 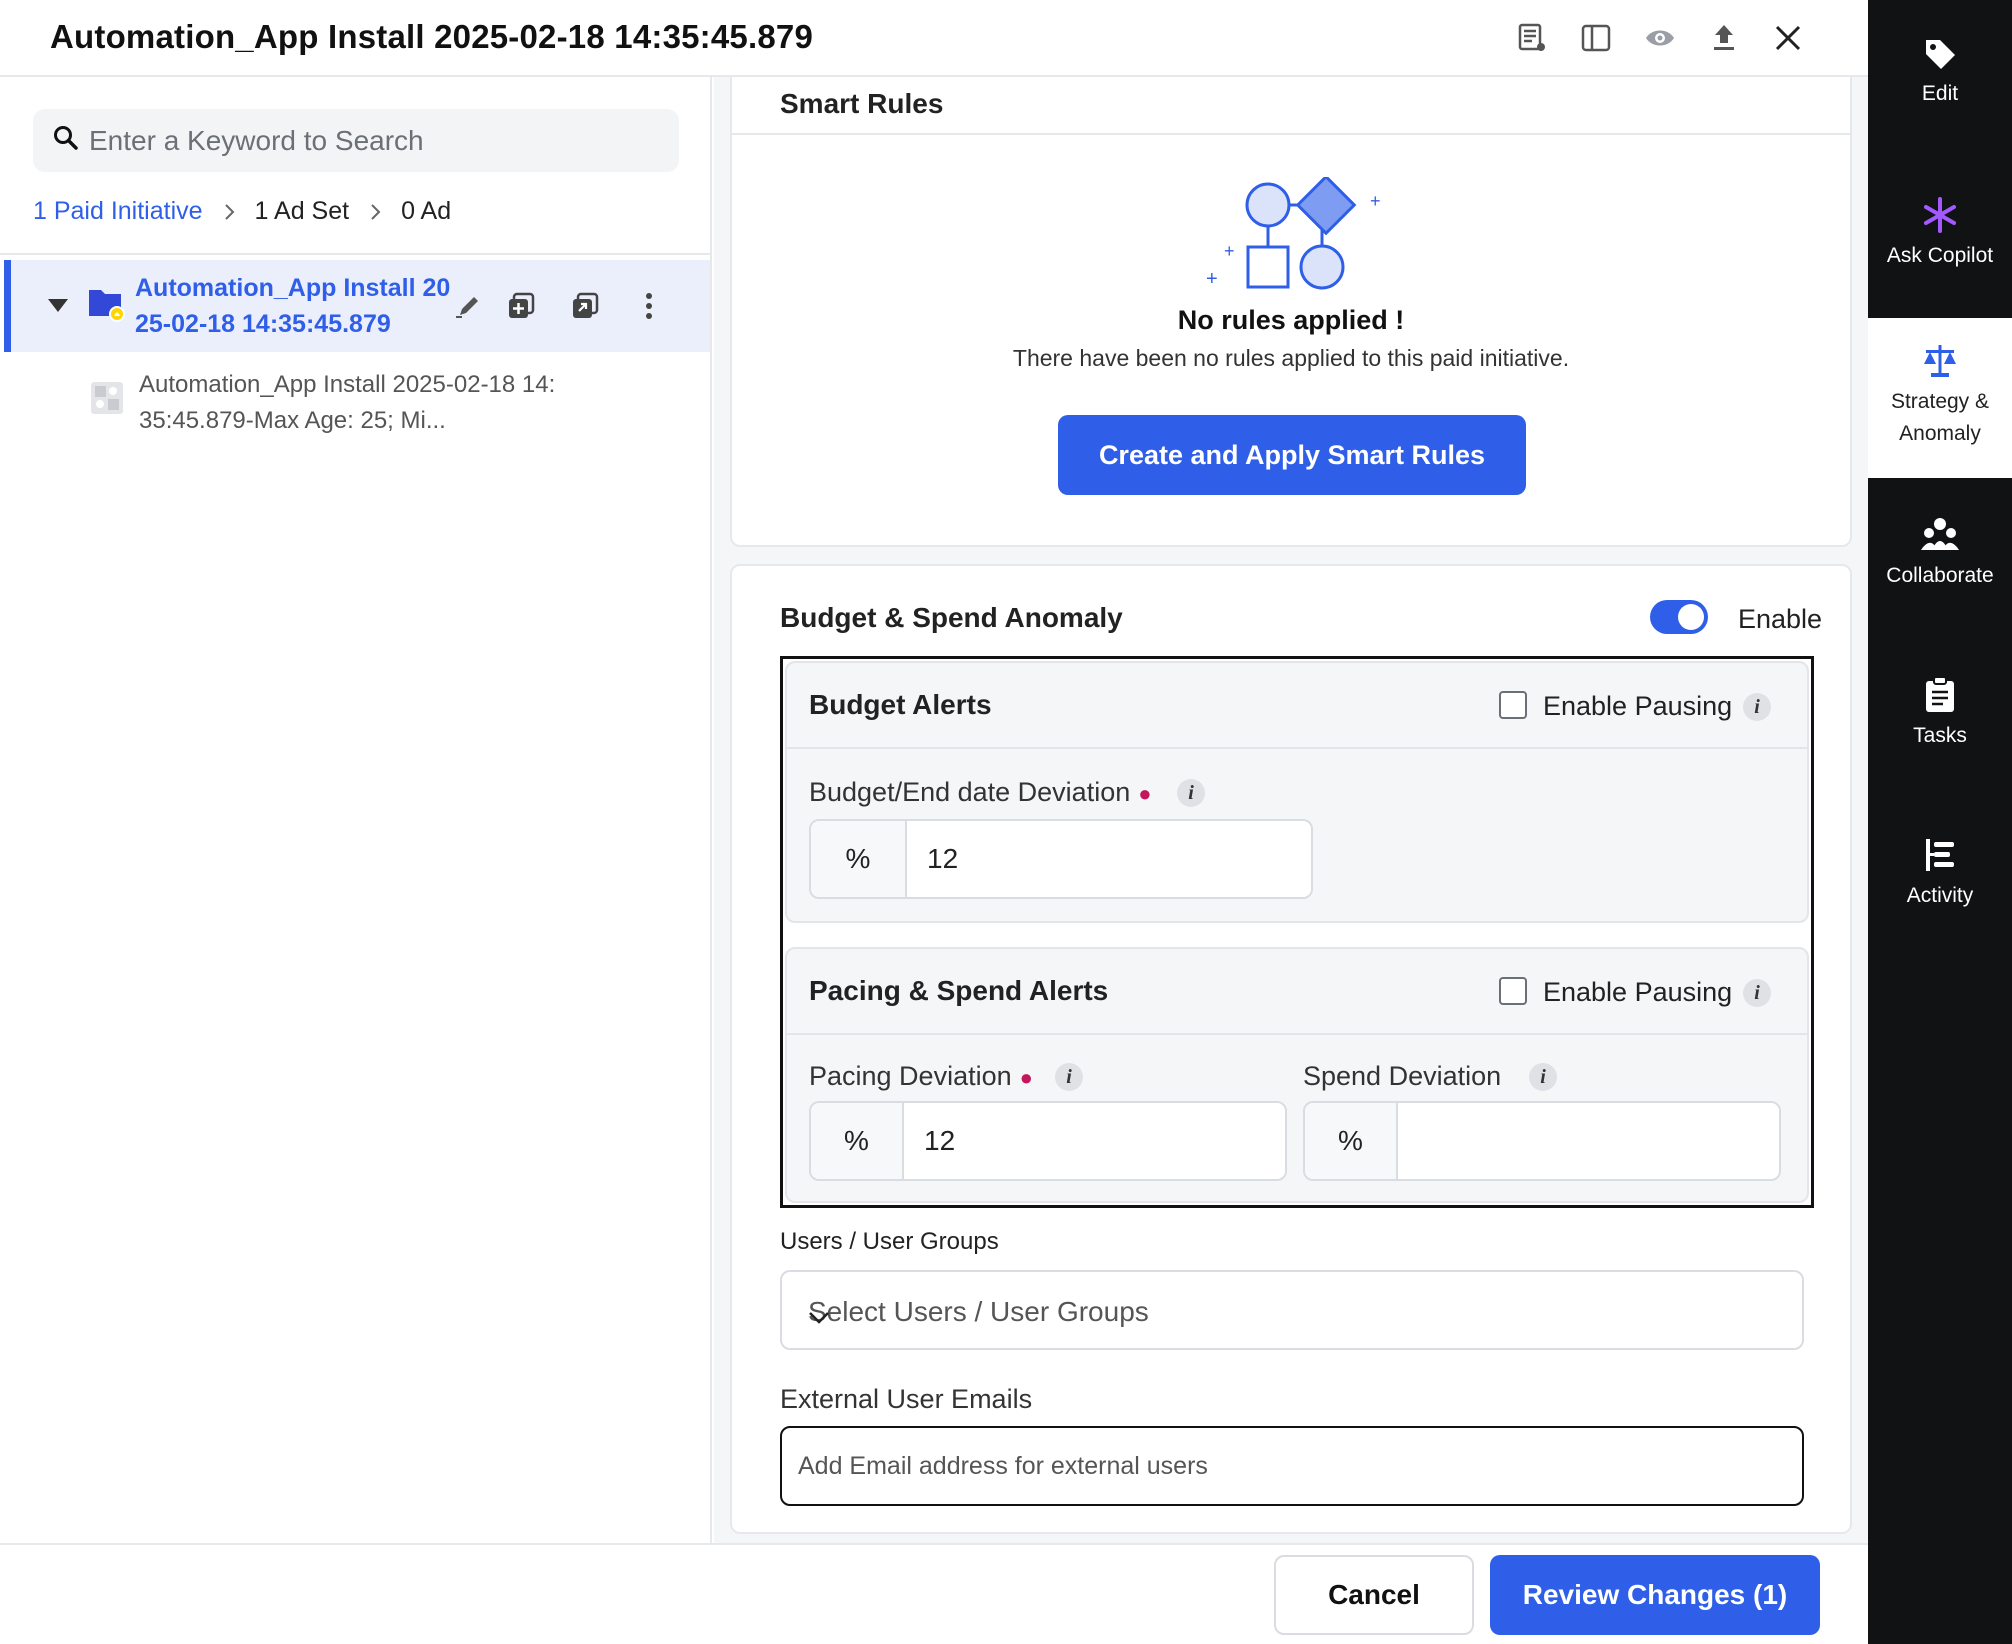 I want to click on rail-label-tasks: Tasks, so click(x=1940, y=735).